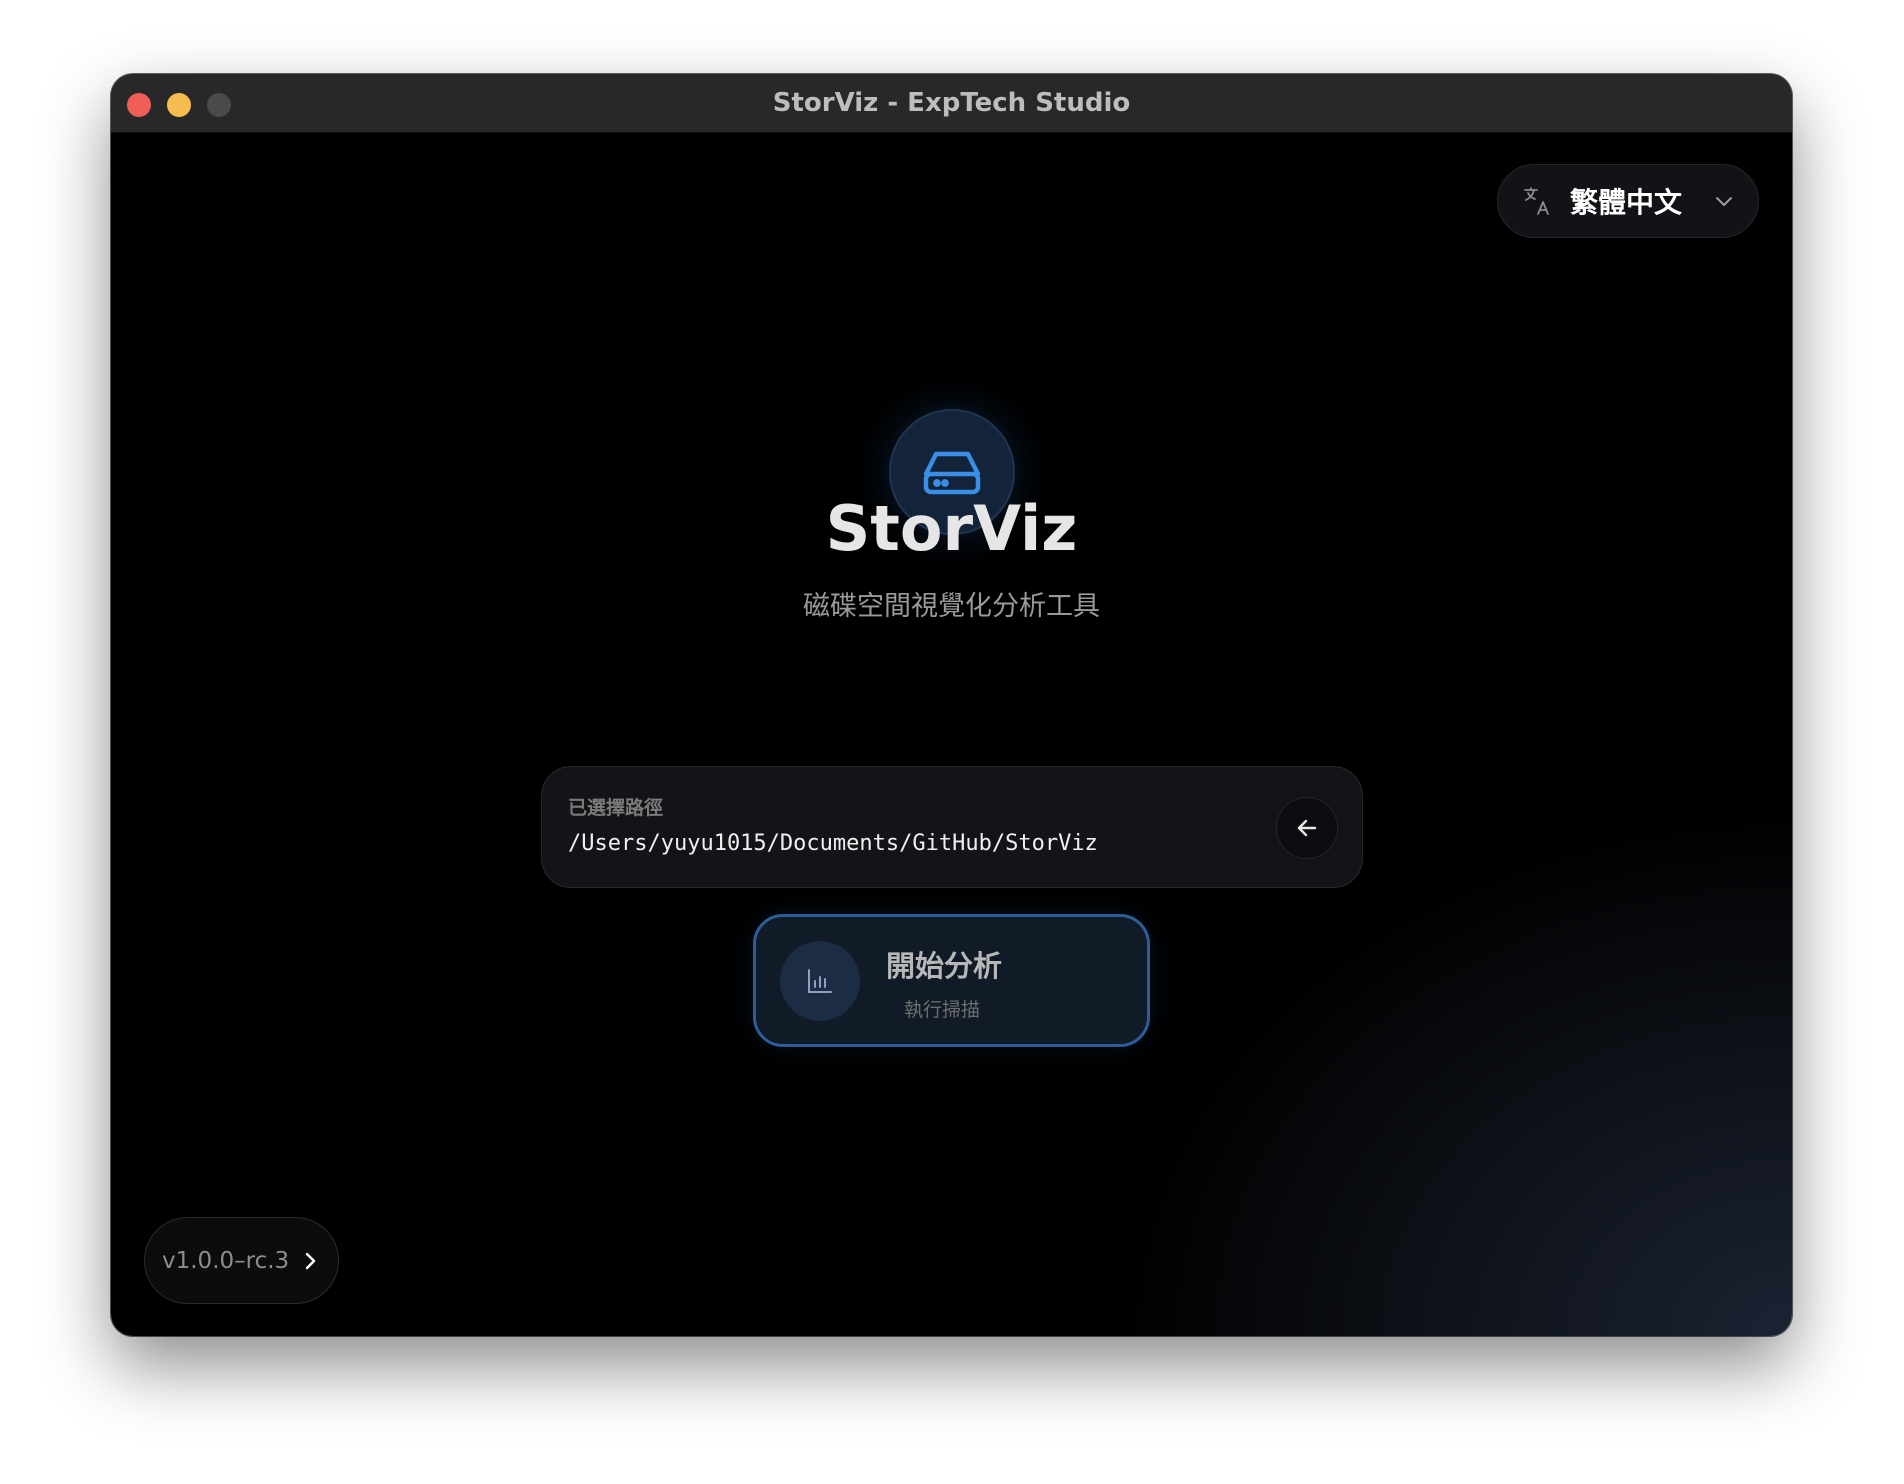 The image size is (1904, 1484). I want to click on bar-chart-icon, so click(820, 981).